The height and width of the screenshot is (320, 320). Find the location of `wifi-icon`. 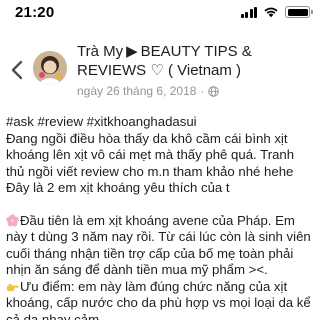

wifi-icon is located at coordinates (271, 12).